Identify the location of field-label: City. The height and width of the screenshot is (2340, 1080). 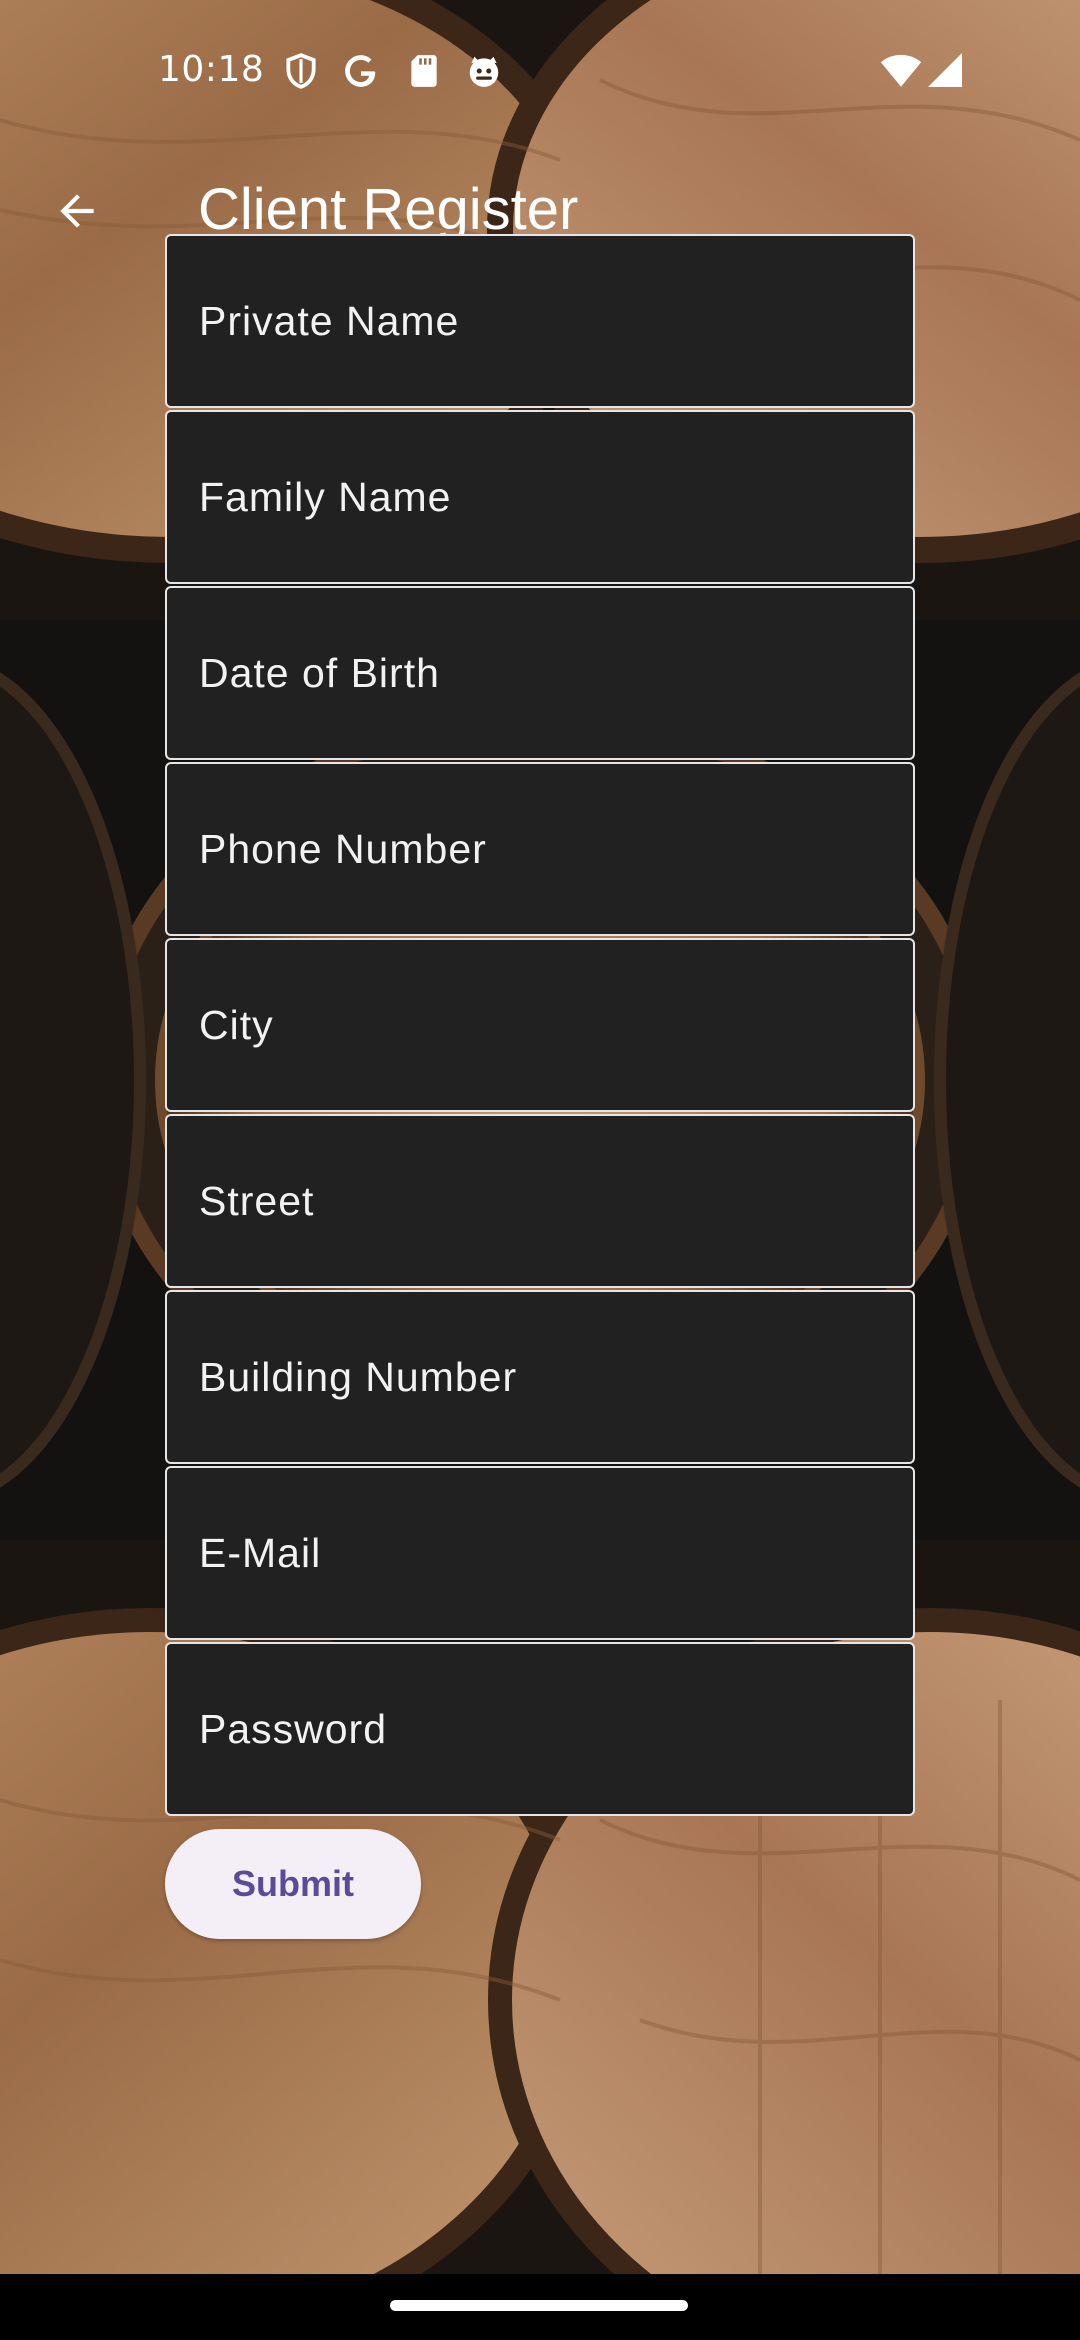
(236, 1024).